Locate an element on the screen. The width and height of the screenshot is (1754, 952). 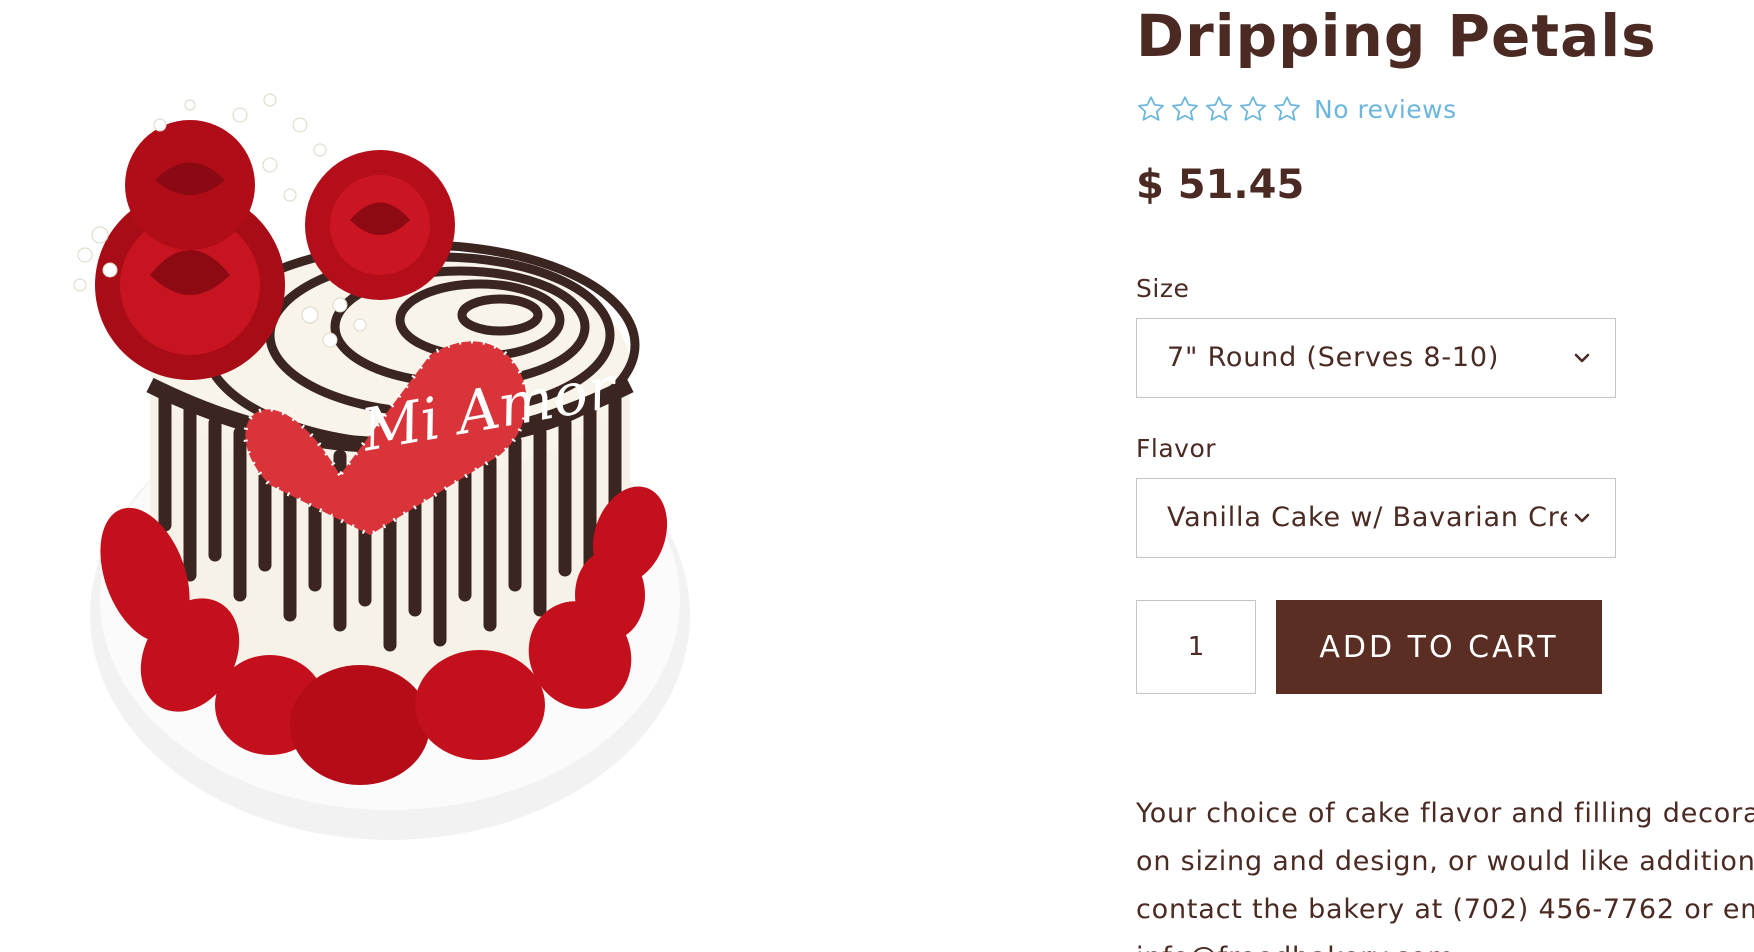
size-label: Size is located at coordinates (1163, 288).